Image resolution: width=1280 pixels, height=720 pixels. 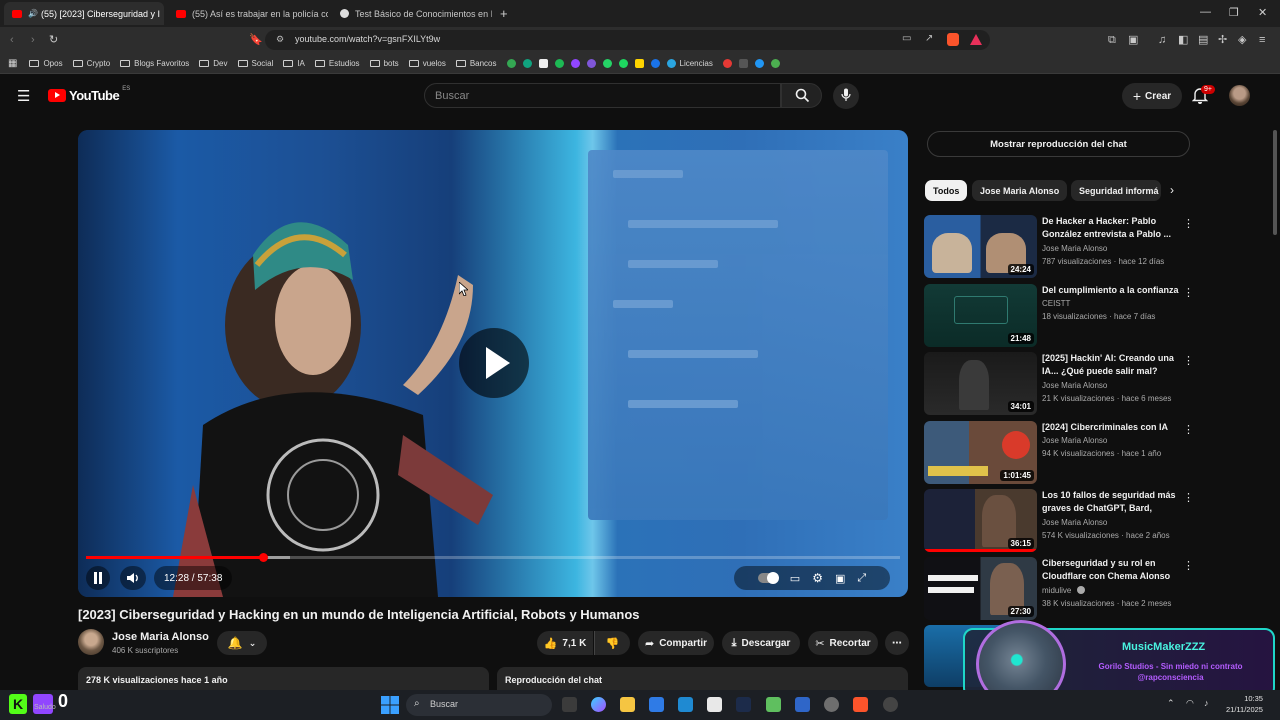 I want to click on apps-grid-icon: ▦, so click(x=12, y=63).